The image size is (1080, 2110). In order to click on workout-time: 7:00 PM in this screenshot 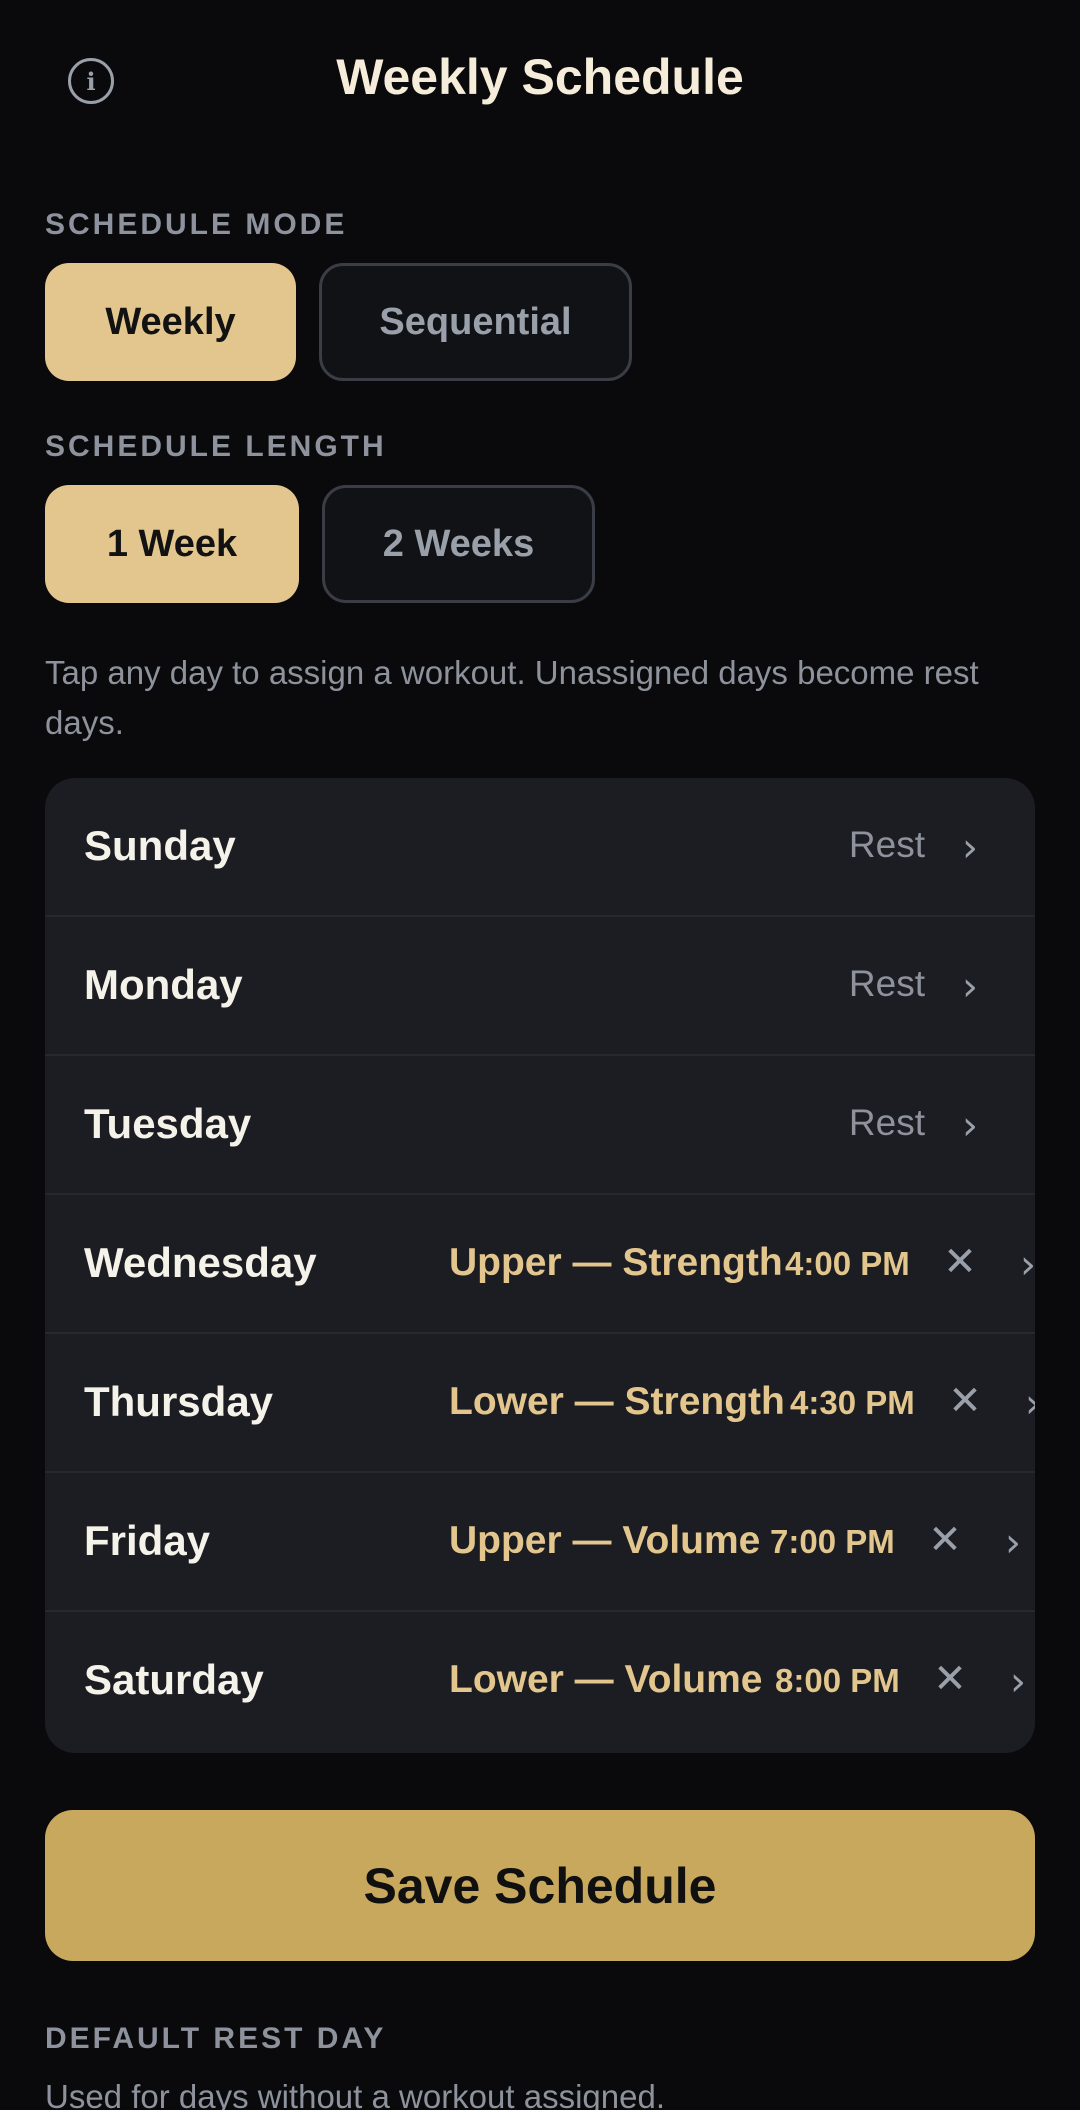, I will do `click(832, 1541)`.